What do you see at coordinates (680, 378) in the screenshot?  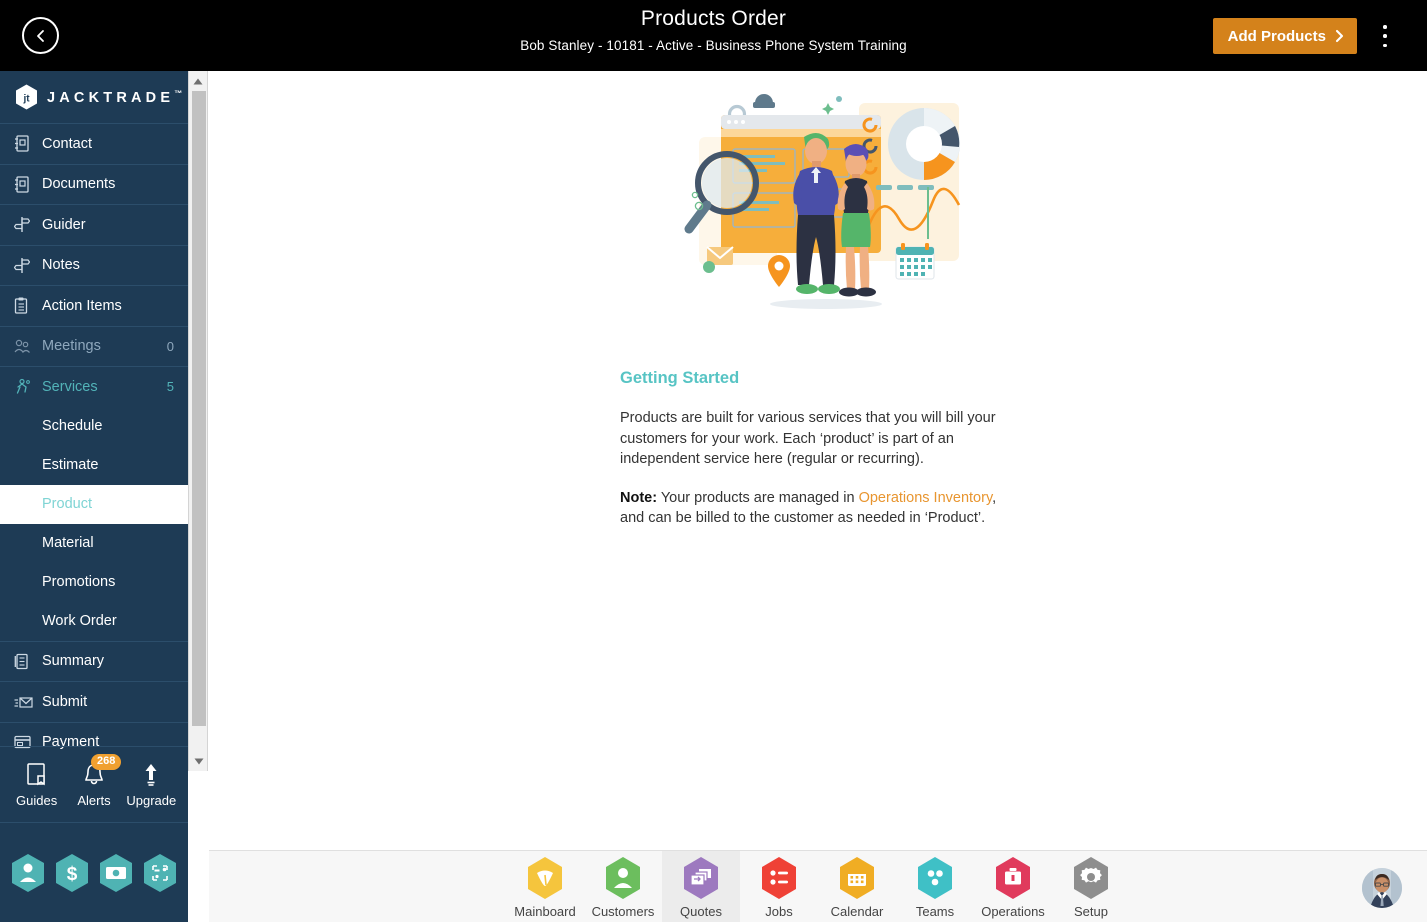 I see `getting-started-heading: Getting Started` at bounding box center [680, 378].